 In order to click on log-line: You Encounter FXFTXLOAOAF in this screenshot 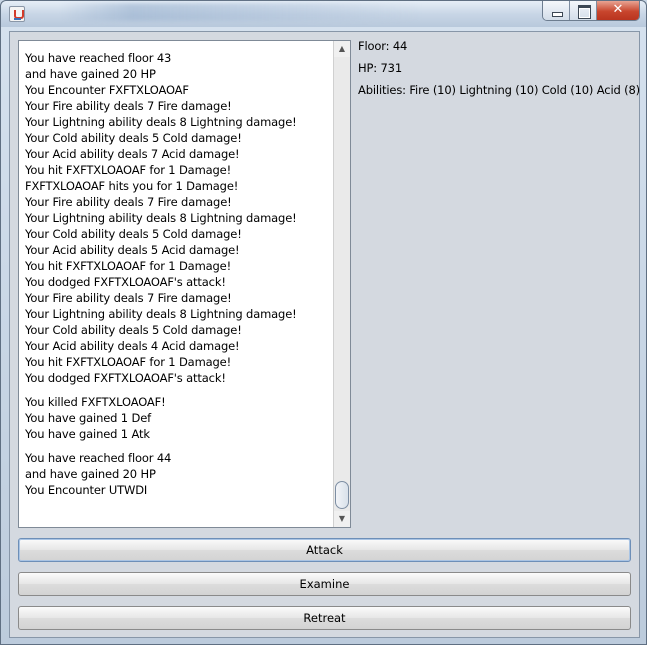, I will do `click(107, 90)`.